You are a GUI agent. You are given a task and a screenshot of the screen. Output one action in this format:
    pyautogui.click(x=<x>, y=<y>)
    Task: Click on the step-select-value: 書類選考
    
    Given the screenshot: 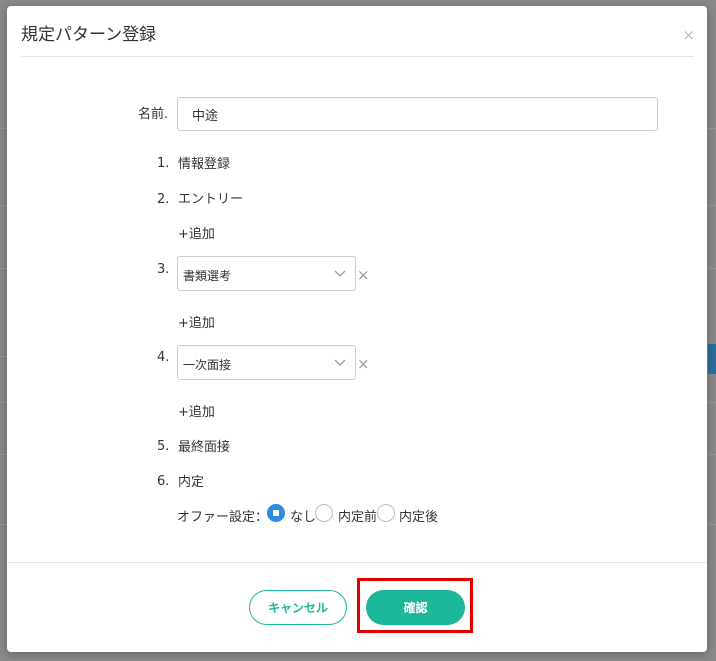 What is the action you would take?
    pyautogui.click(x=207, y=276)
    